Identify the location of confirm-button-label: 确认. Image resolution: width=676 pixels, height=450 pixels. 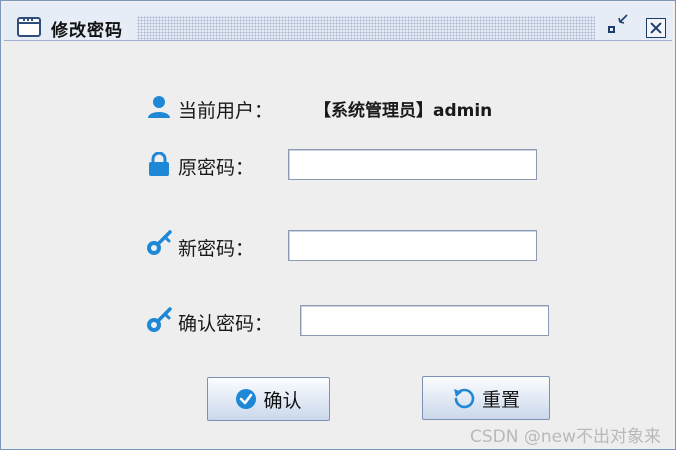
(282, 400).